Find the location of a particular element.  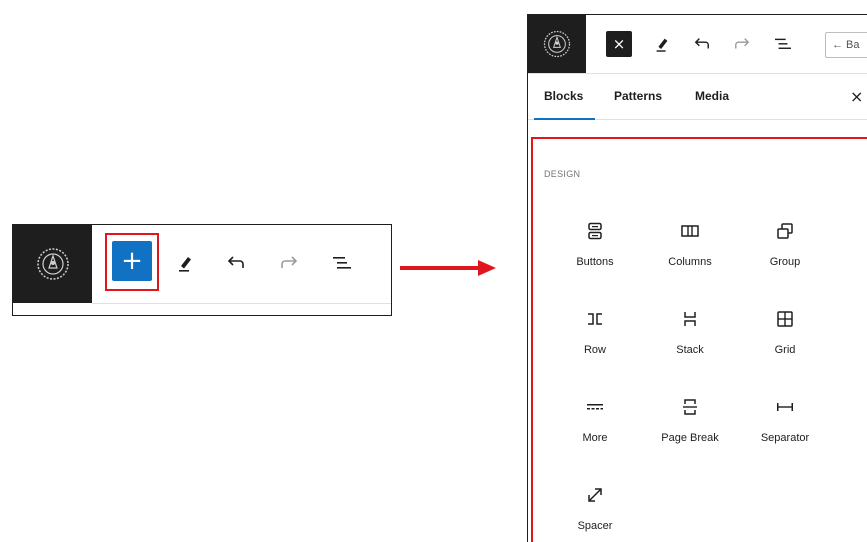

block-columns: Columns is located at coordinates (690, 244).